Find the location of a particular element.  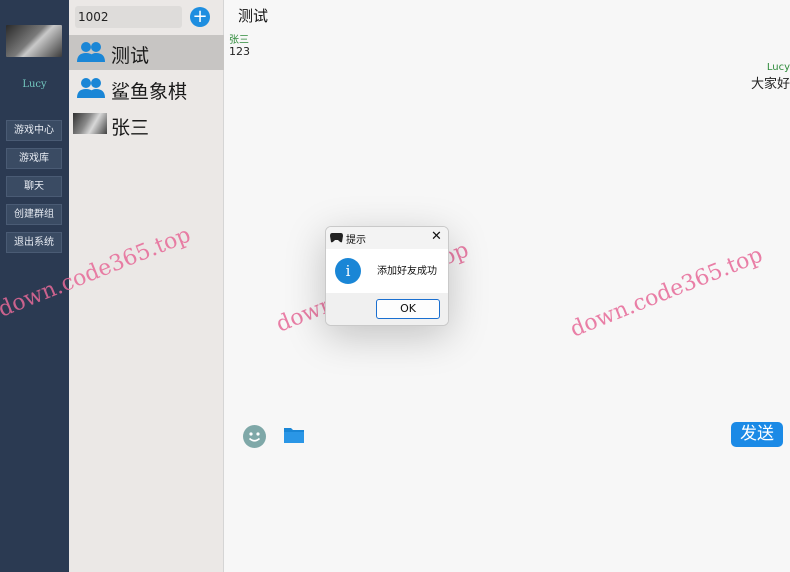

dialog-titlebar: 提示 ✕ is located at coordinates (387, 238).